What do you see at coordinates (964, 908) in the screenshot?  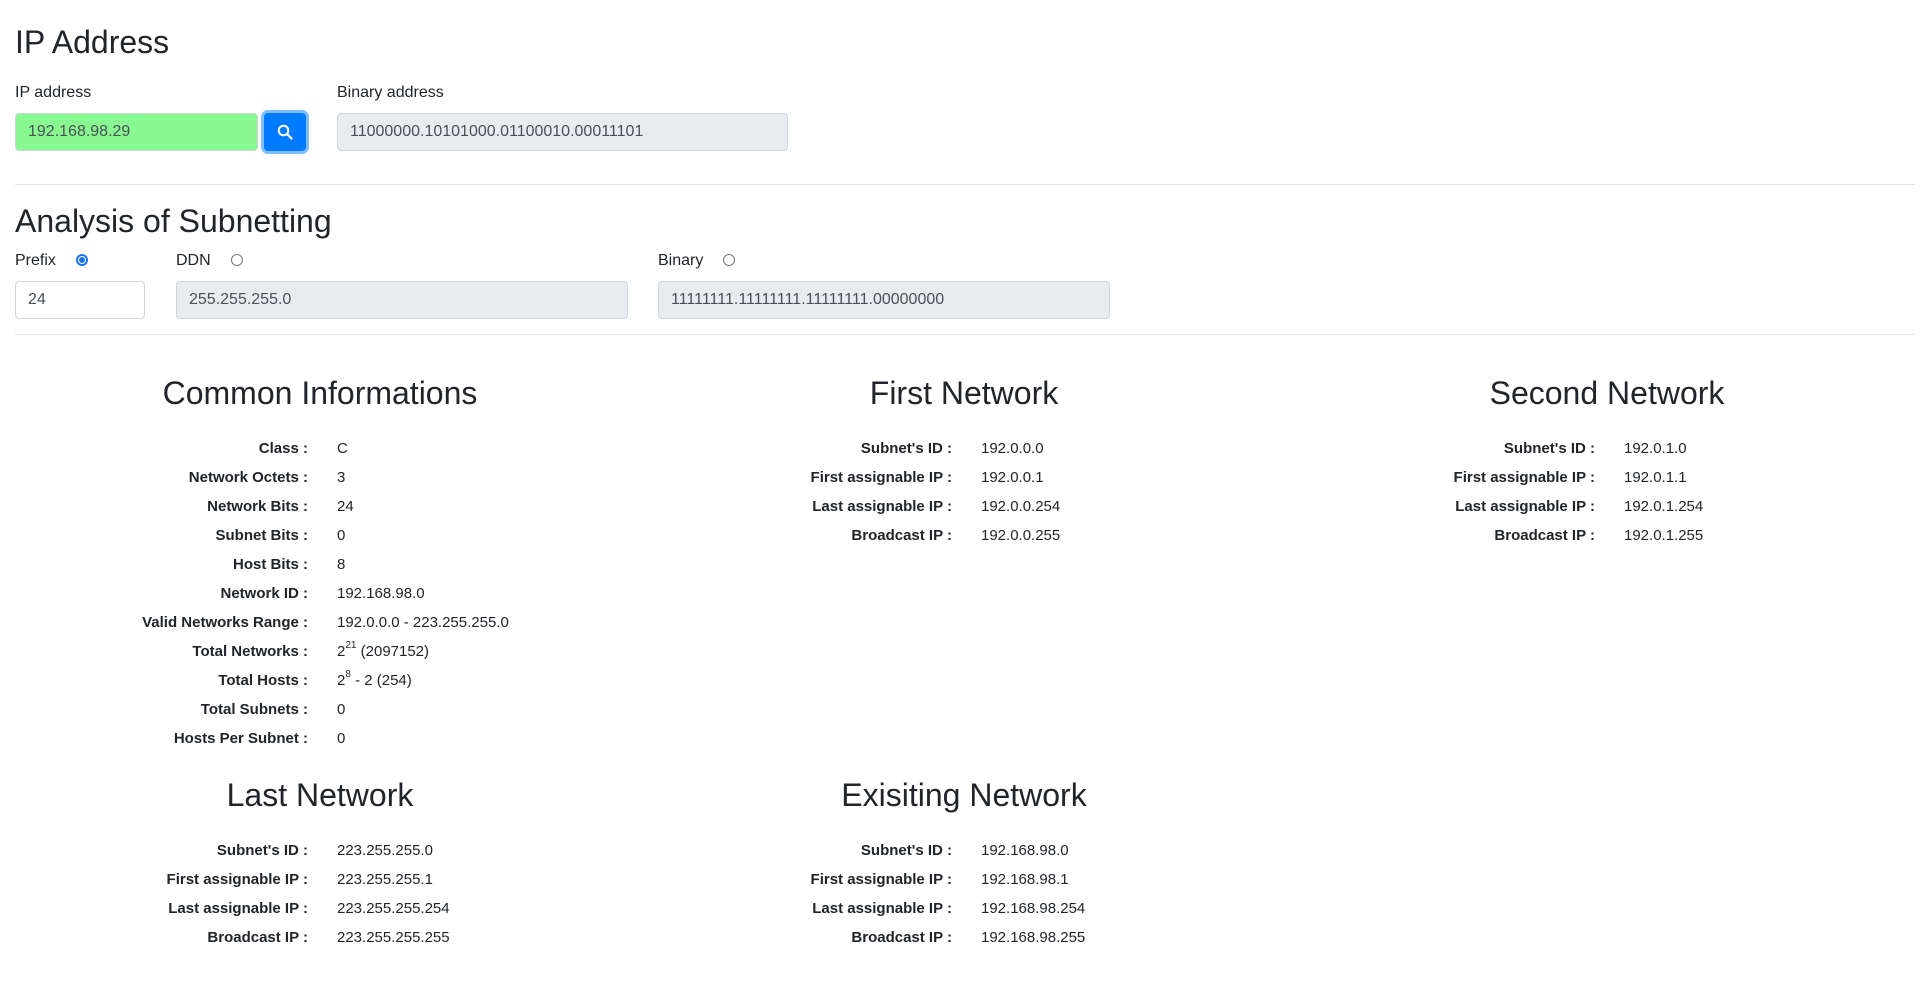 I see `info-row: Last assignable IP : 192.168.98.254` at bounding box center [964, 908].